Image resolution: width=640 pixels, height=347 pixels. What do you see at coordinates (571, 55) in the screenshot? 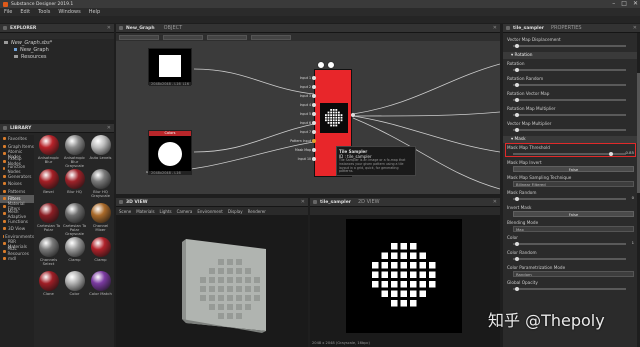
I see `section-rotation: ▾ Rotation` at bounding box center [571, 55].